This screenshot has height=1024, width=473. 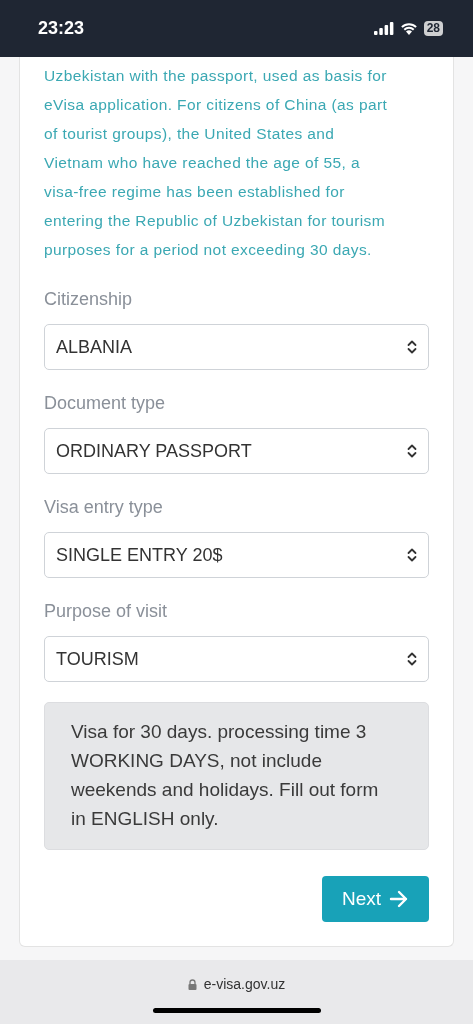 What do you see at coordinates (105, 403) in the screenshot?
I see `field-label: Document type` at bounding box center [105, 403].